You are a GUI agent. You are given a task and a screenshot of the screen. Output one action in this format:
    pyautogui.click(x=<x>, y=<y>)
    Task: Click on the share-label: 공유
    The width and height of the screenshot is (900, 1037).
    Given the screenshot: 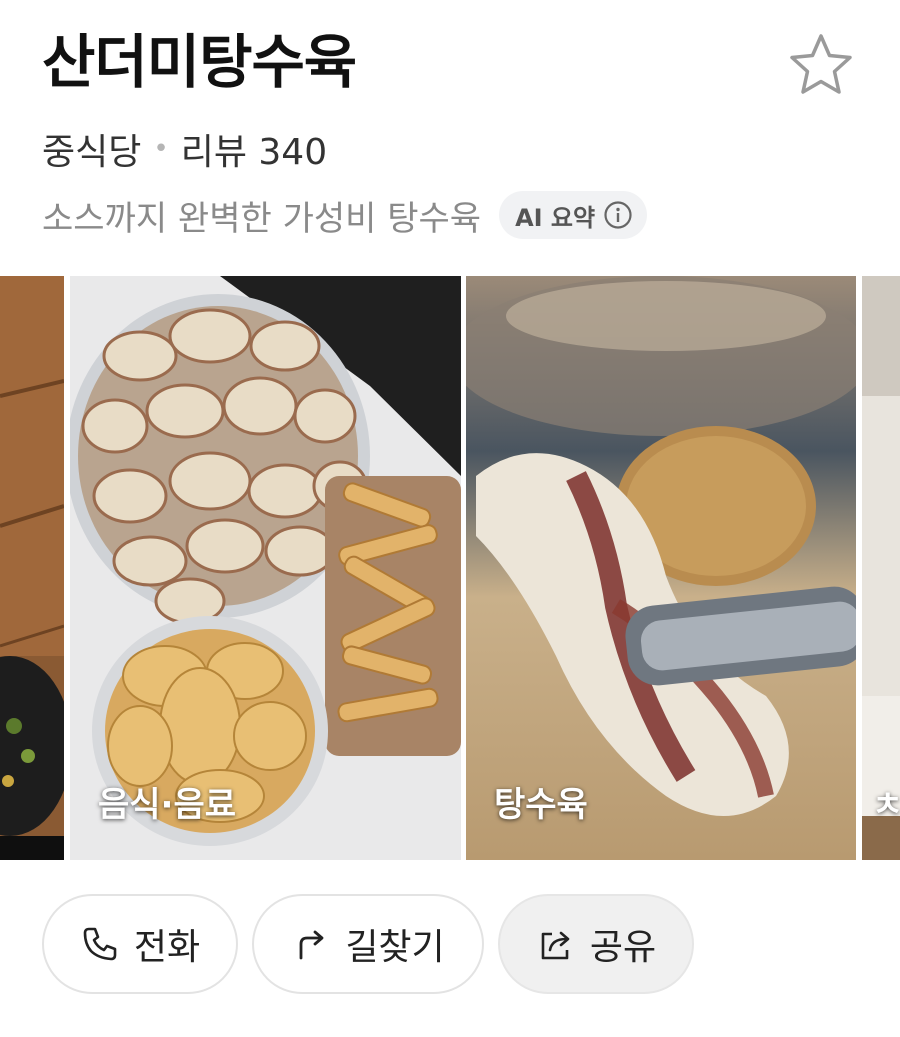 What is the action you would take?
    pyautogui.click(x=623, y=947)
    